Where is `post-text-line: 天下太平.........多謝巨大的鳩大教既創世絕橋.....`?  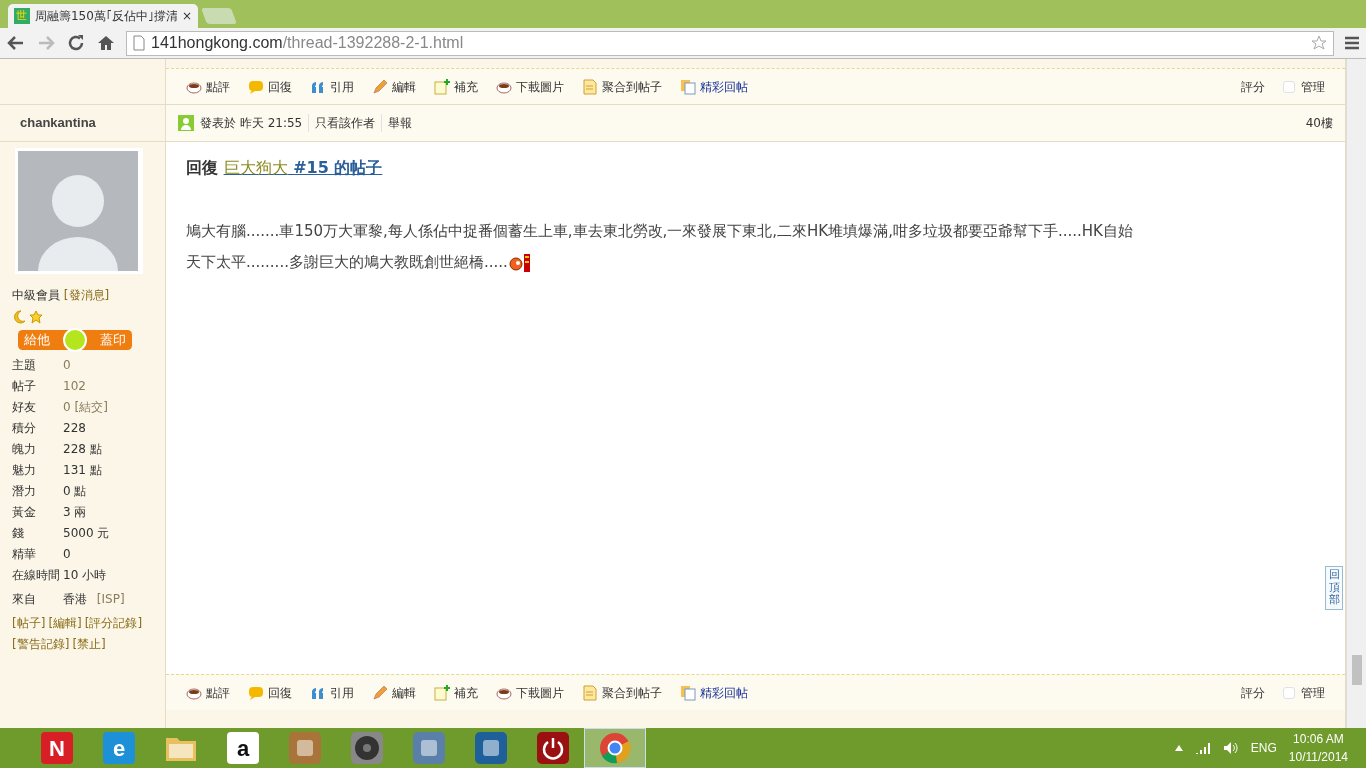 post-text-line: 天下太平.........多謝巨大的鳩大教既創世絕橋..... is located at coordinates (347, 262).